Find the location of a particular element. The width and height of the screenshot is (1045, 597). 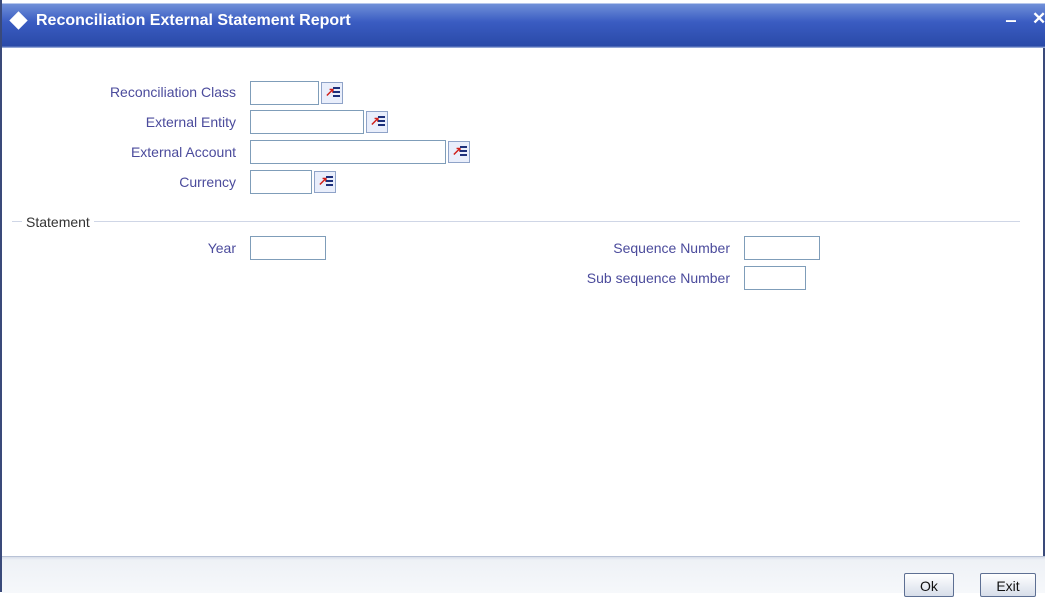

currency-label: Currency is located at coordinates (207, 182).